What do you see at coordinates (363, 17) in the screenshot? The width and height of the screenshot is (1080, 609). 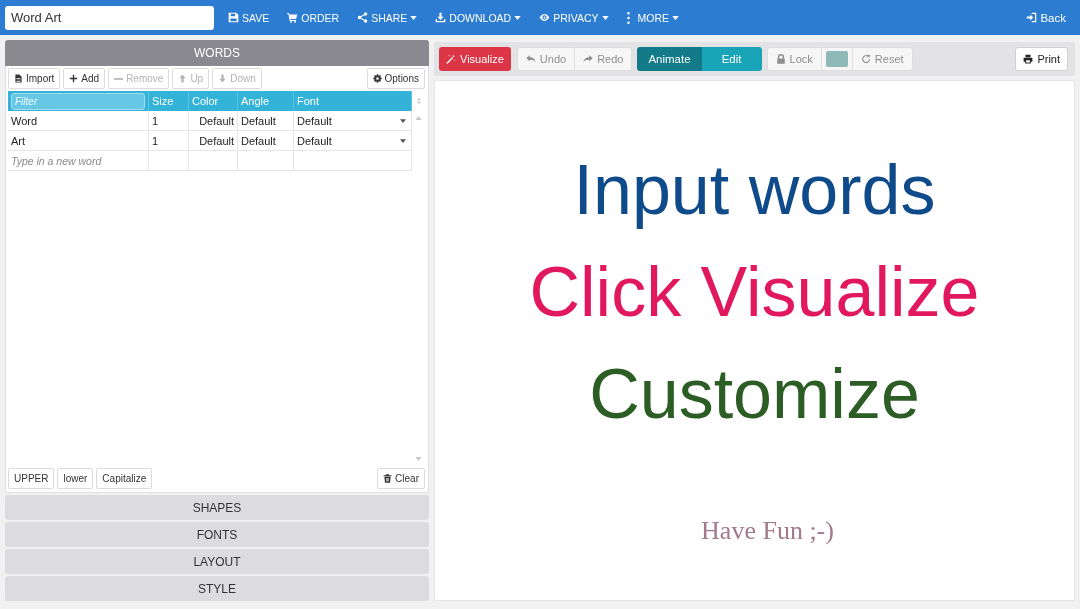 I see `share-icon` at bounding box center [363, 17].